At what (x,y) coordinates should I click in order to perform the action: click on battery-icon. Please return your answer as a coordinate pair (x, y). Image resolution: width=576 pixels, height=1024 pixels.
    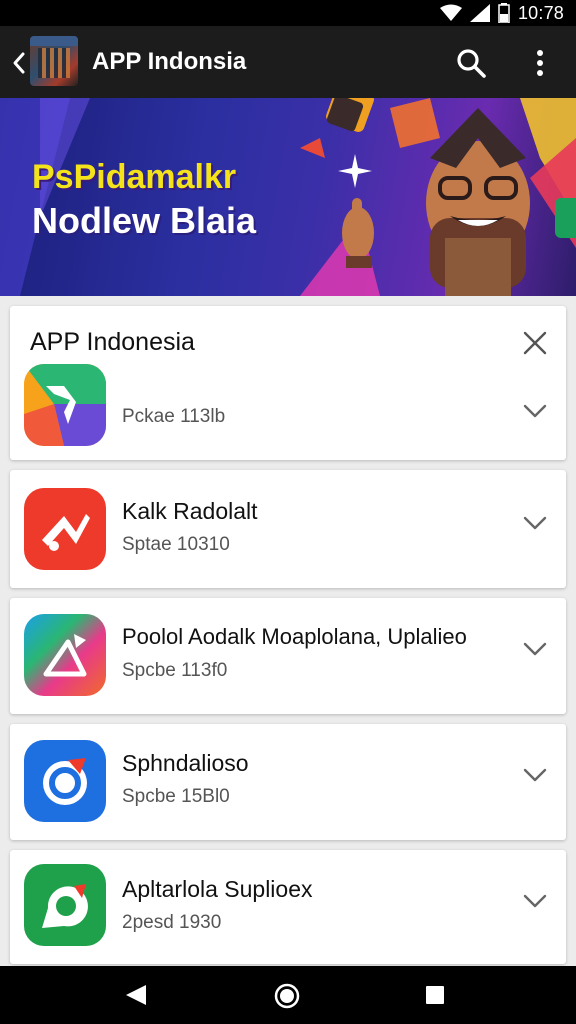
    Looking at the image, I should click on (504, 13).